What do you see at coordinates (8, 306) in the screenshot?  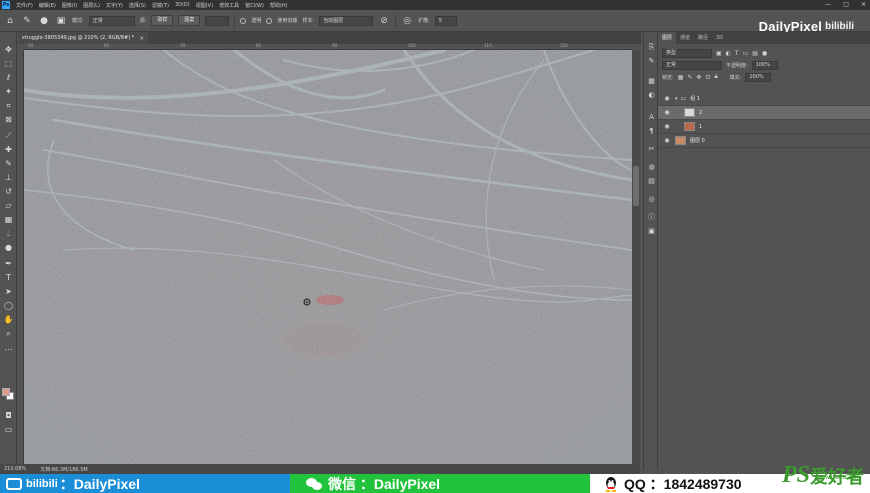 I see `ellipse-tool-icon: ◯` at bounding box center [8, 306].